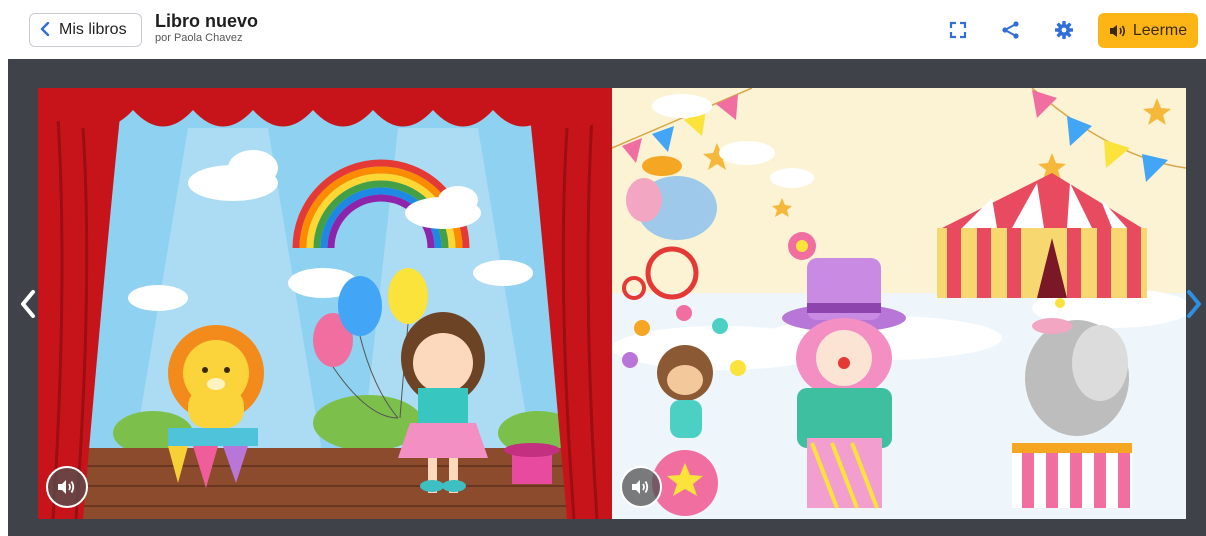 This screenshot has height=536, width=1206. What do you see at coordinates (603, 29) in the screenshot?
I see `top-bar: Mis libros Libro nuevo por Paola Chavez` at bounding box center [603, 29].